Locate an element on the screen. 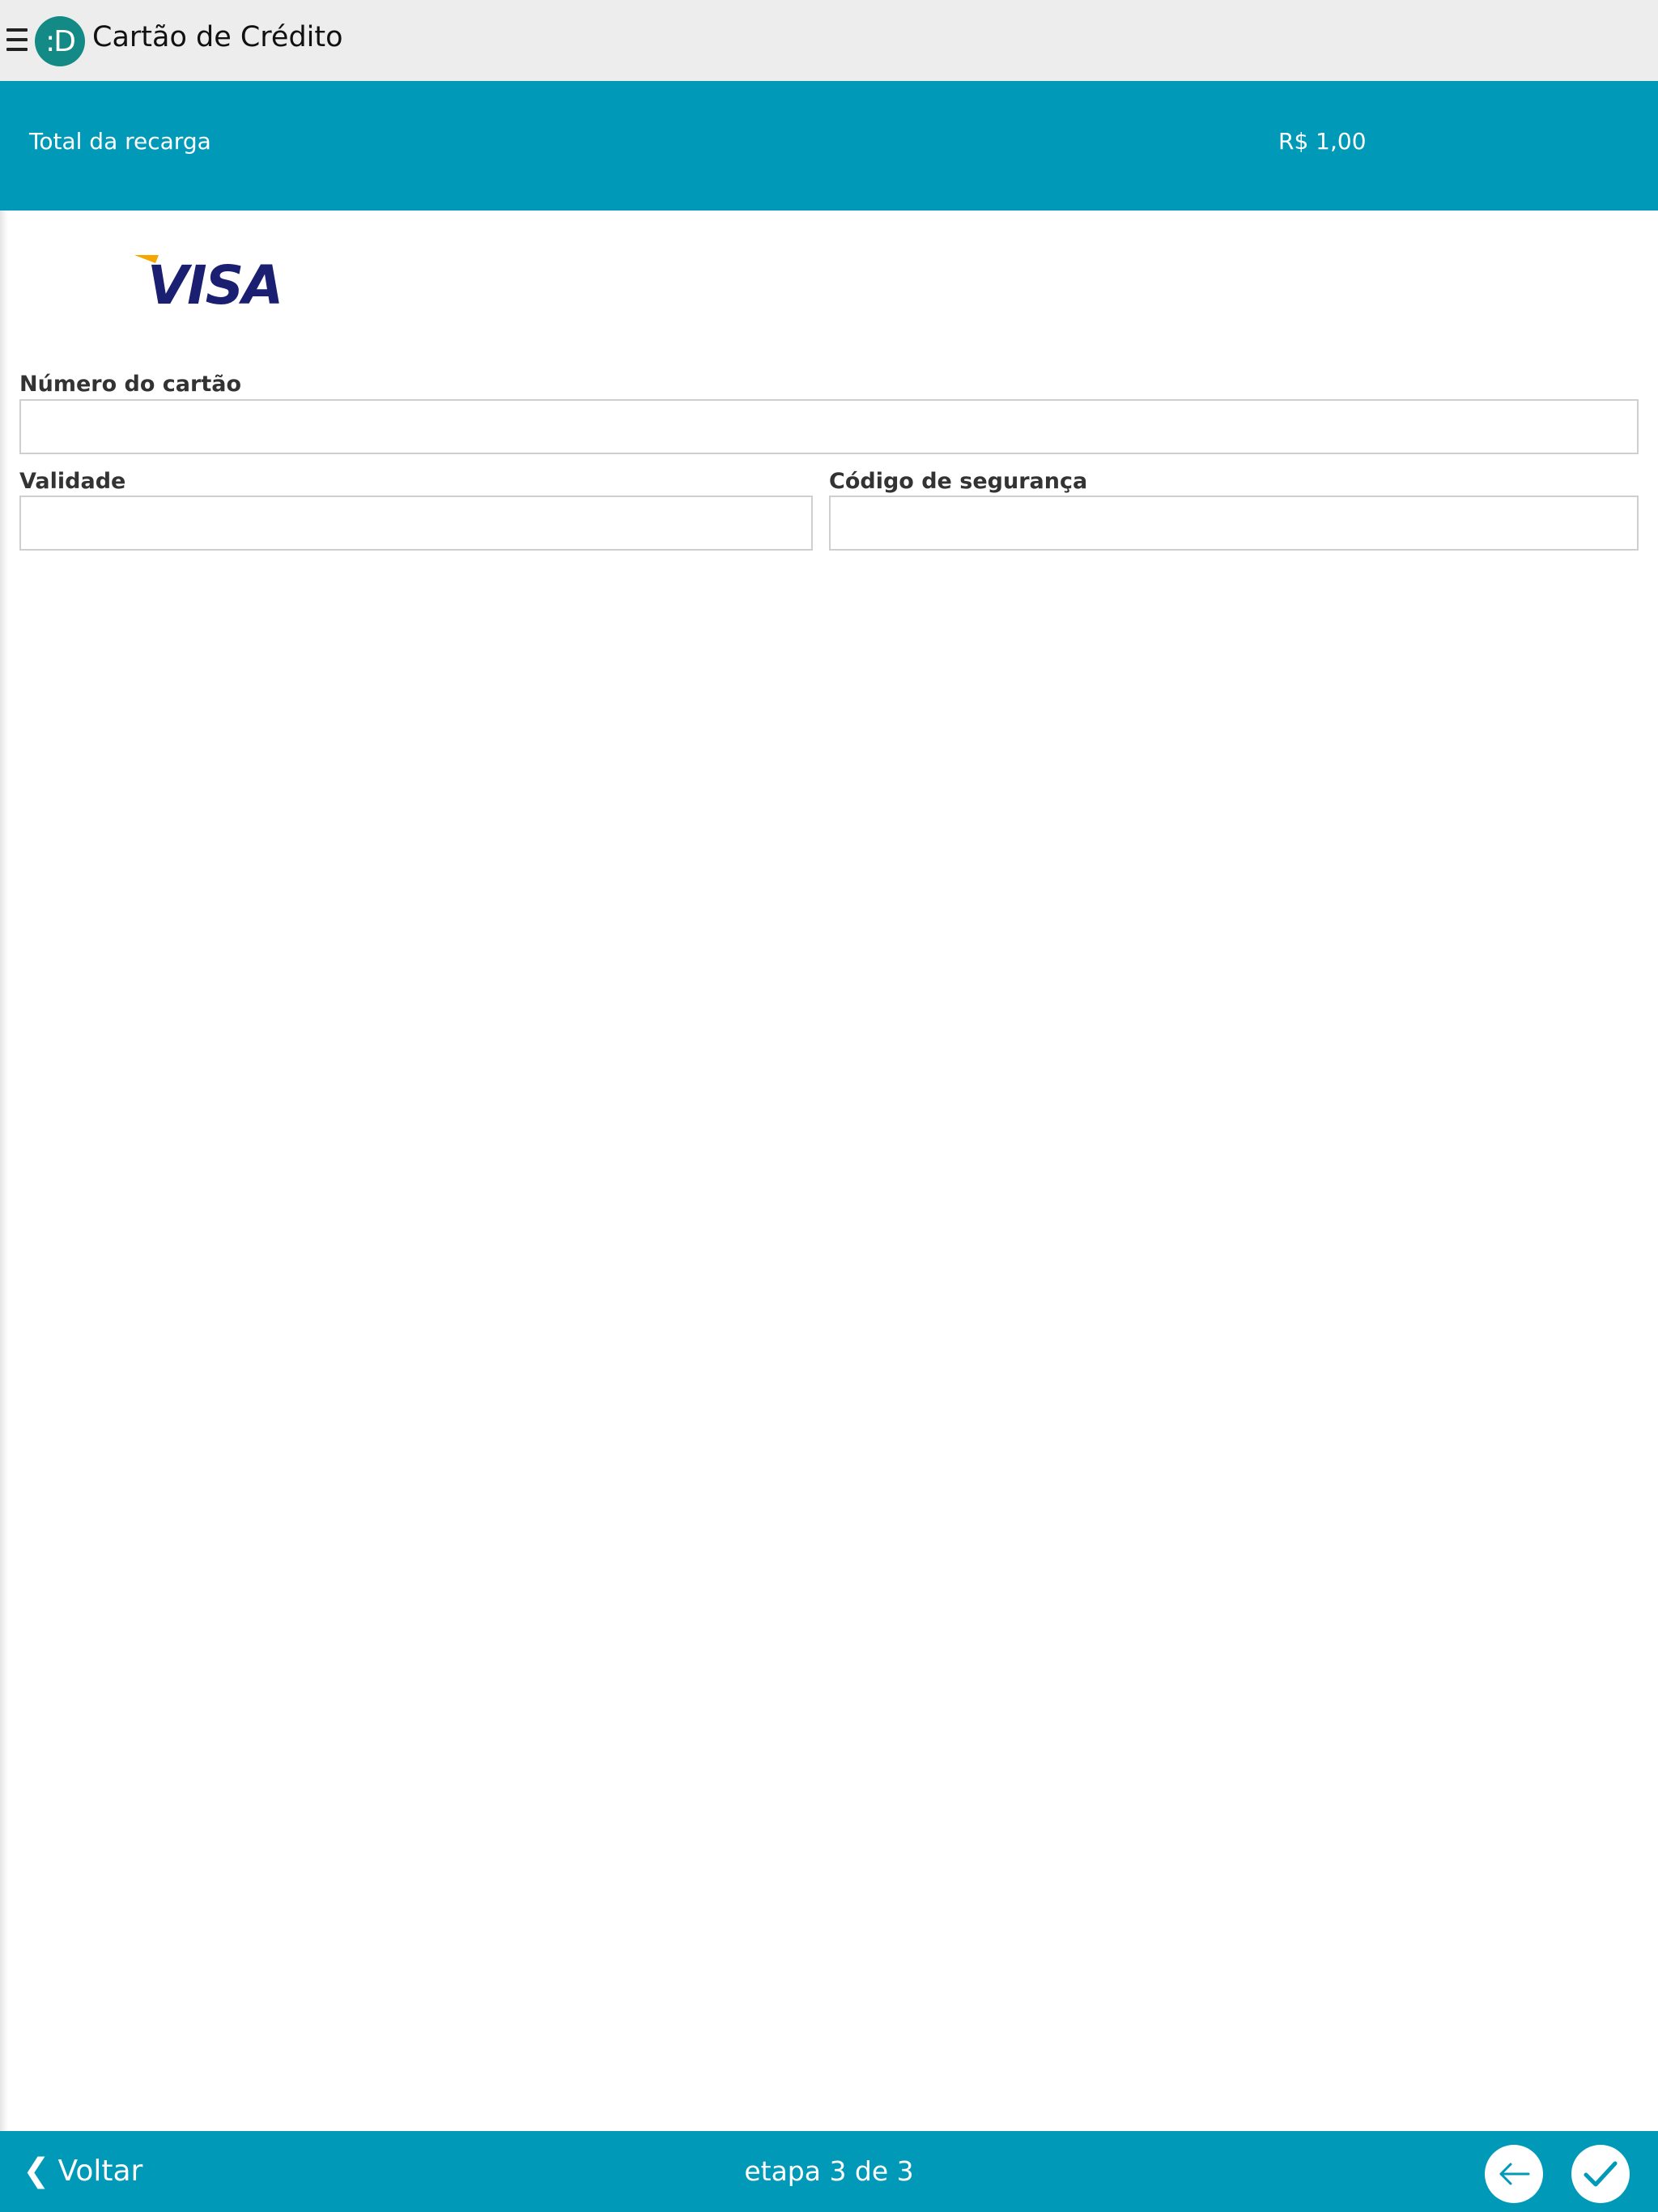 The image size is (1658, 2212). card-number-label: Número do cartão is located at coordinates (130, 385).